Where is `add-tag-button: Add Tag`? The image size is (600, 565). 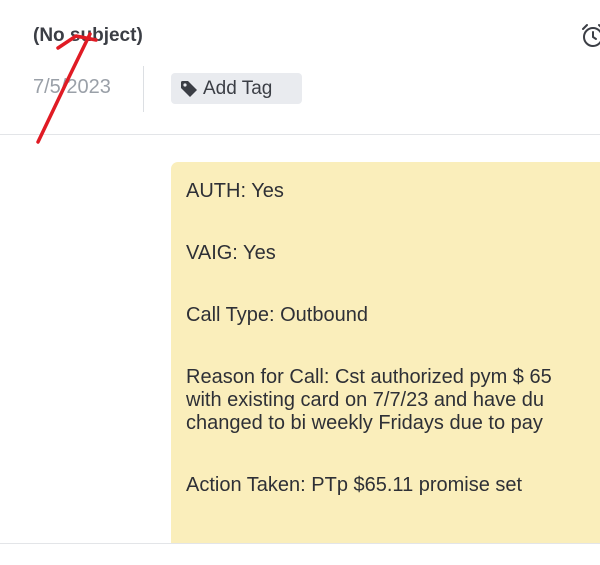
add-tag-button: Add Tag is located at coordinates (236, 88).